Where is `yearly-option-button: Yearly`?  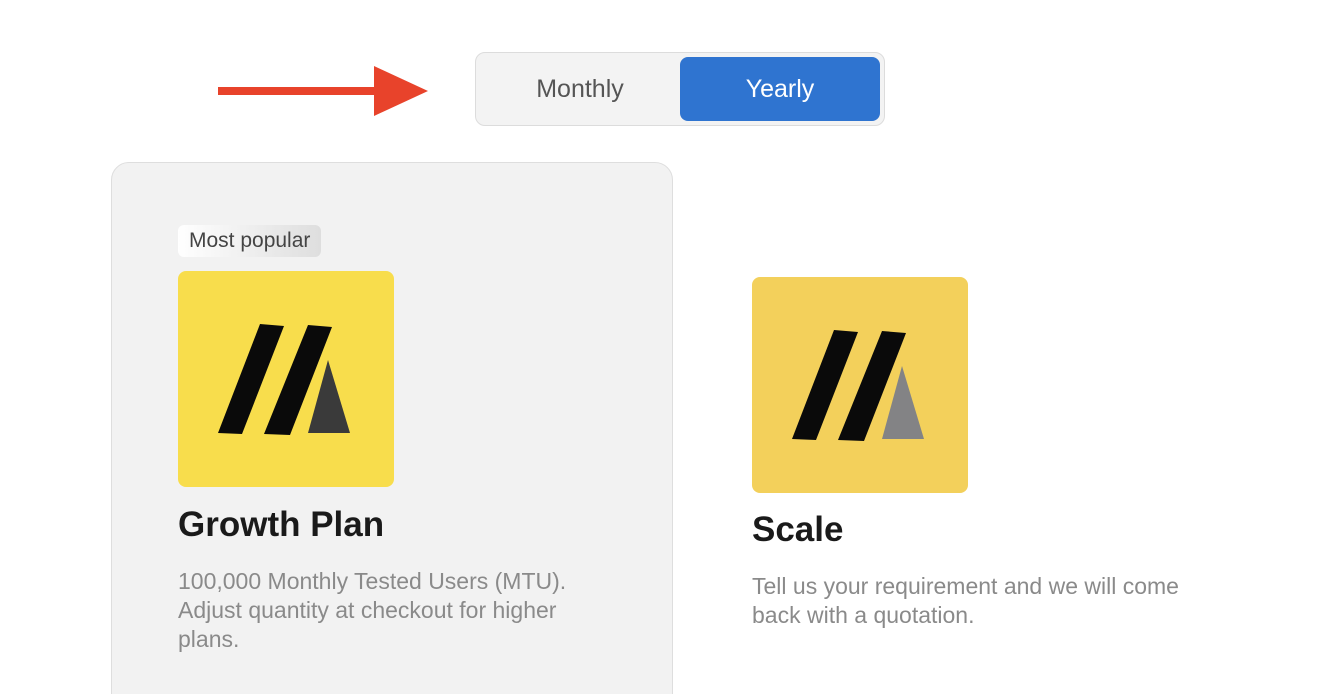 yearly-option-button: Yearly is located at coordinates (780, 89).